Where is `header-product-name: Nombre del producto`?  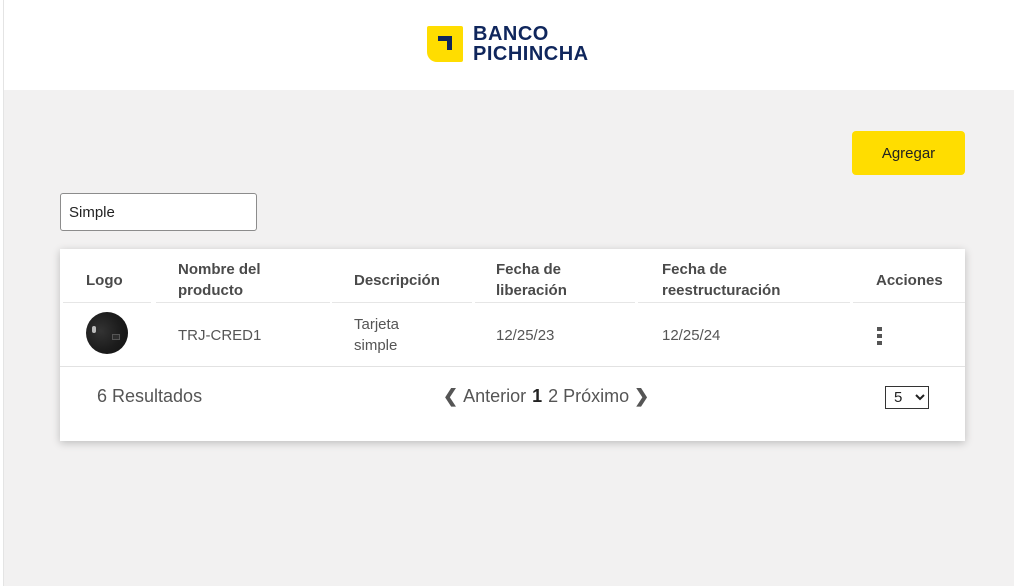
header-product-name: Nombre del producto is located at coordinates (219, 280).